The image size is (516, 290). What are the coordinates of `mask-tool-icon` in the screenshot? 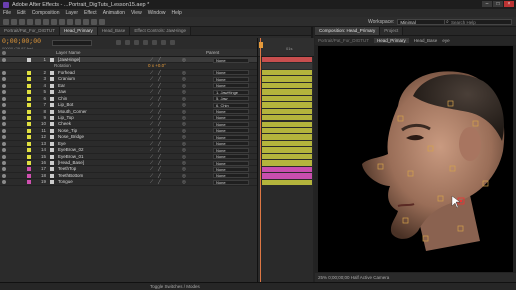 It's located at (54, 22).